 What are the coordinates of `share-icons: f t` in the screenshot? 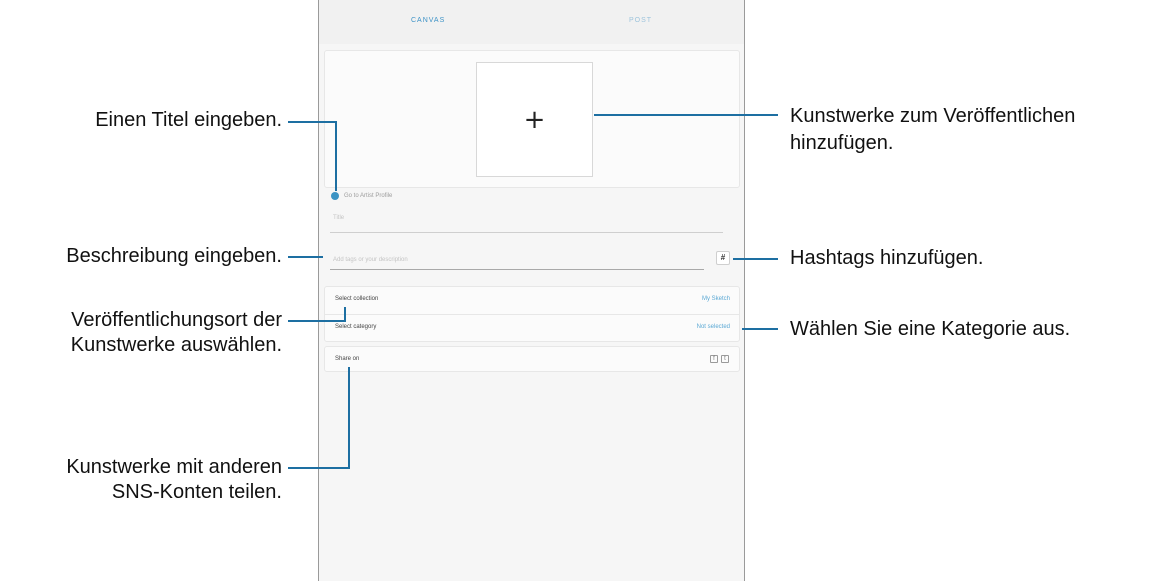 It's located at (719, 359).